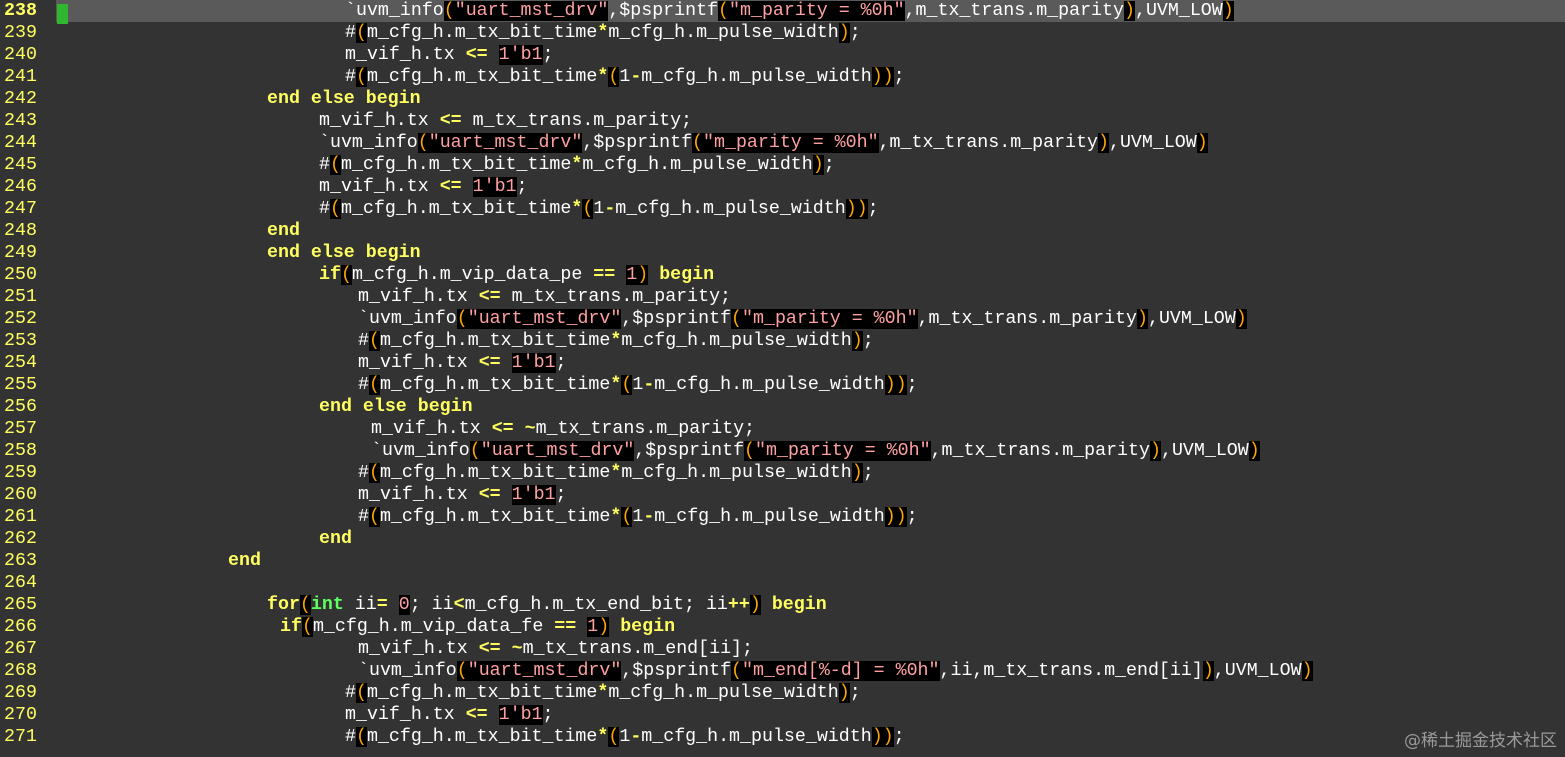 The image size is (1565, 757). What do you see at coordinates (563, 429) in the screenshot?
I see `code-text: m_vif_h.tx <= ~m_tx_trans.m_parity;` at bounding box center [563, 429].